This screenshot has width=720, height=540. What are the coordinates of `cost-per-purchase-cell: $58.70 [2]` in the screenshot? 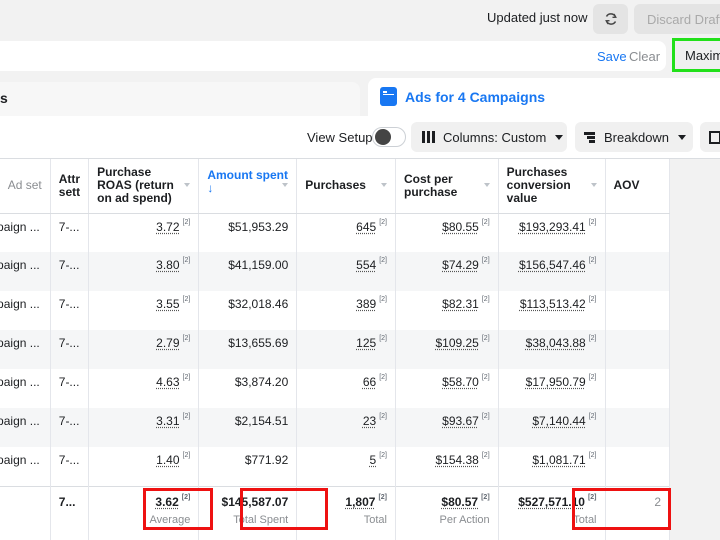 It's located at (447, 388).